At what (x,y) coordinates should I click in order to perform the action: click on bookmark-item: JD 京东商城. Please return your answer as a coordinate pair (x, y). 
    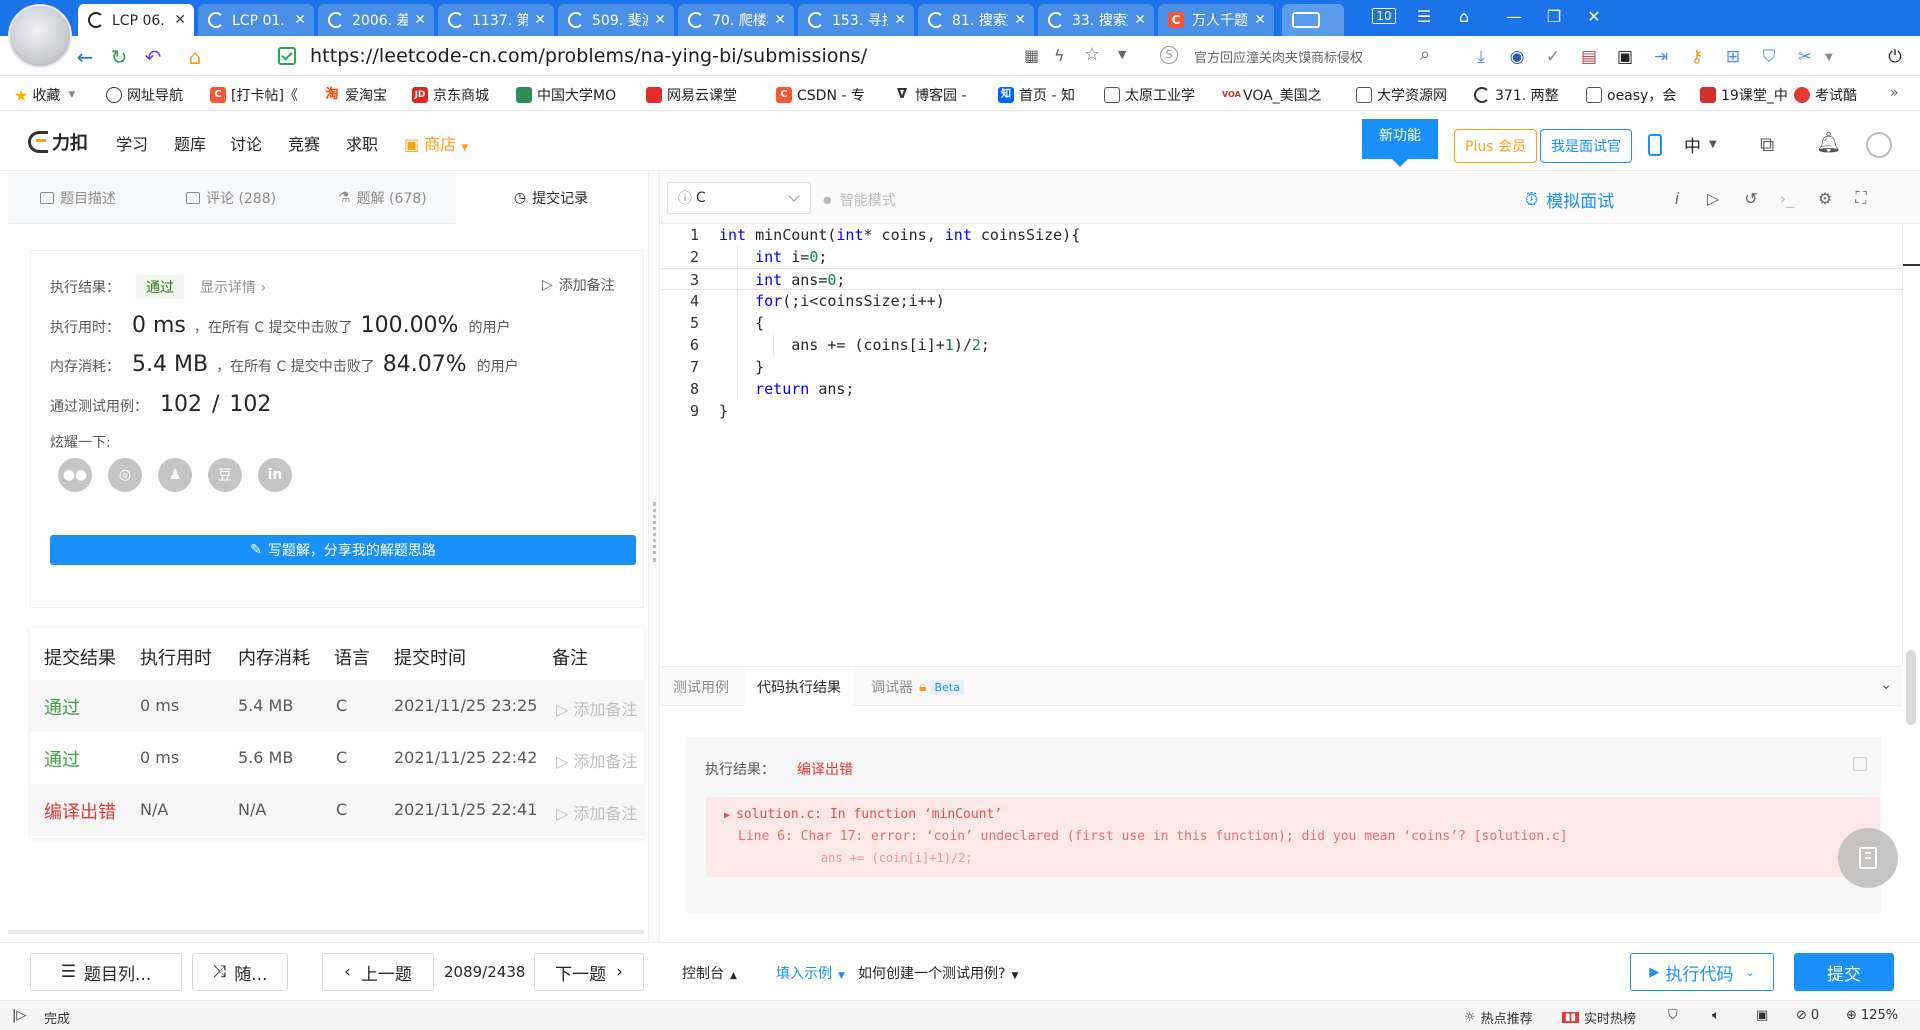
    Looking at the image, I should click on (450, 95).